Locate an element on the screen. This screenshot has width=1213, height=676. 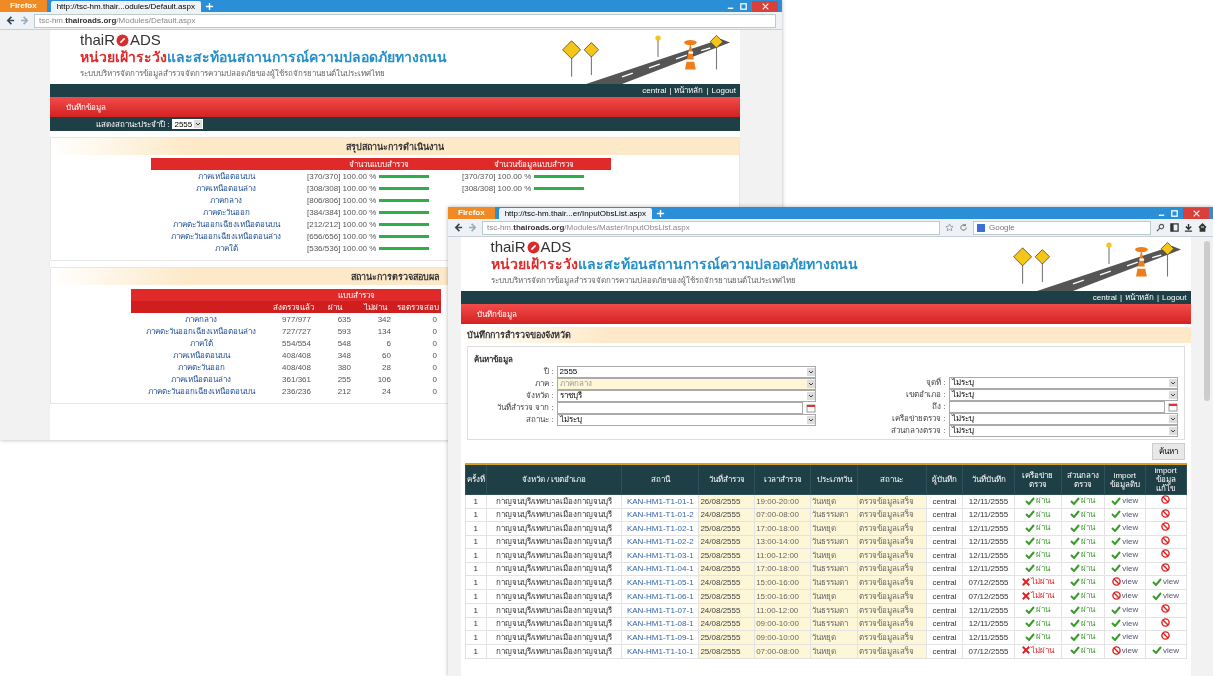
station-link: KAN-HM1-T1-07-1 is located at coordinates (660, 610).